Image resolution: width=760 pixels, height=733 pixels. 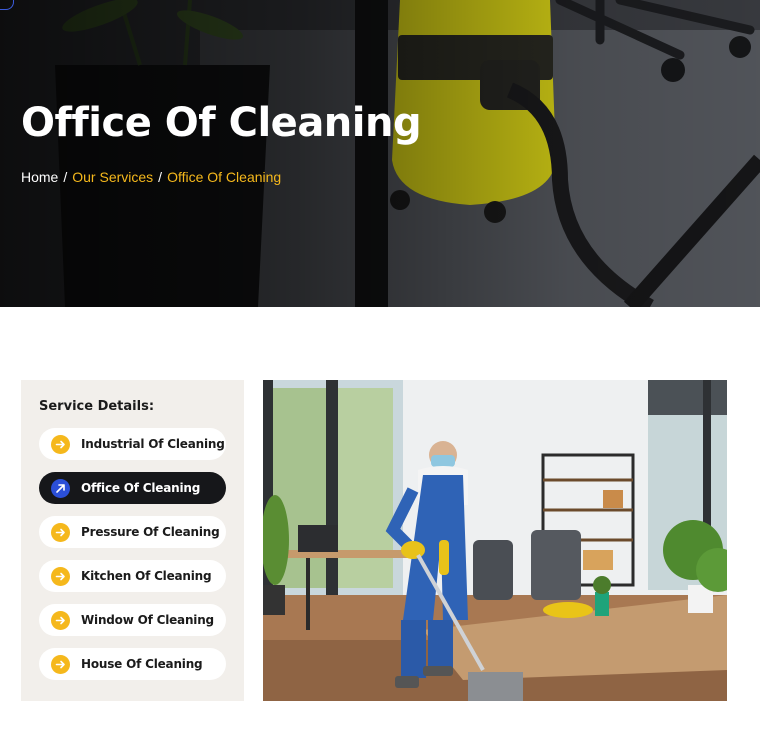 I want to click on service-item-industrial: Industrial Of Cleaning, so click(x=132, y=444).